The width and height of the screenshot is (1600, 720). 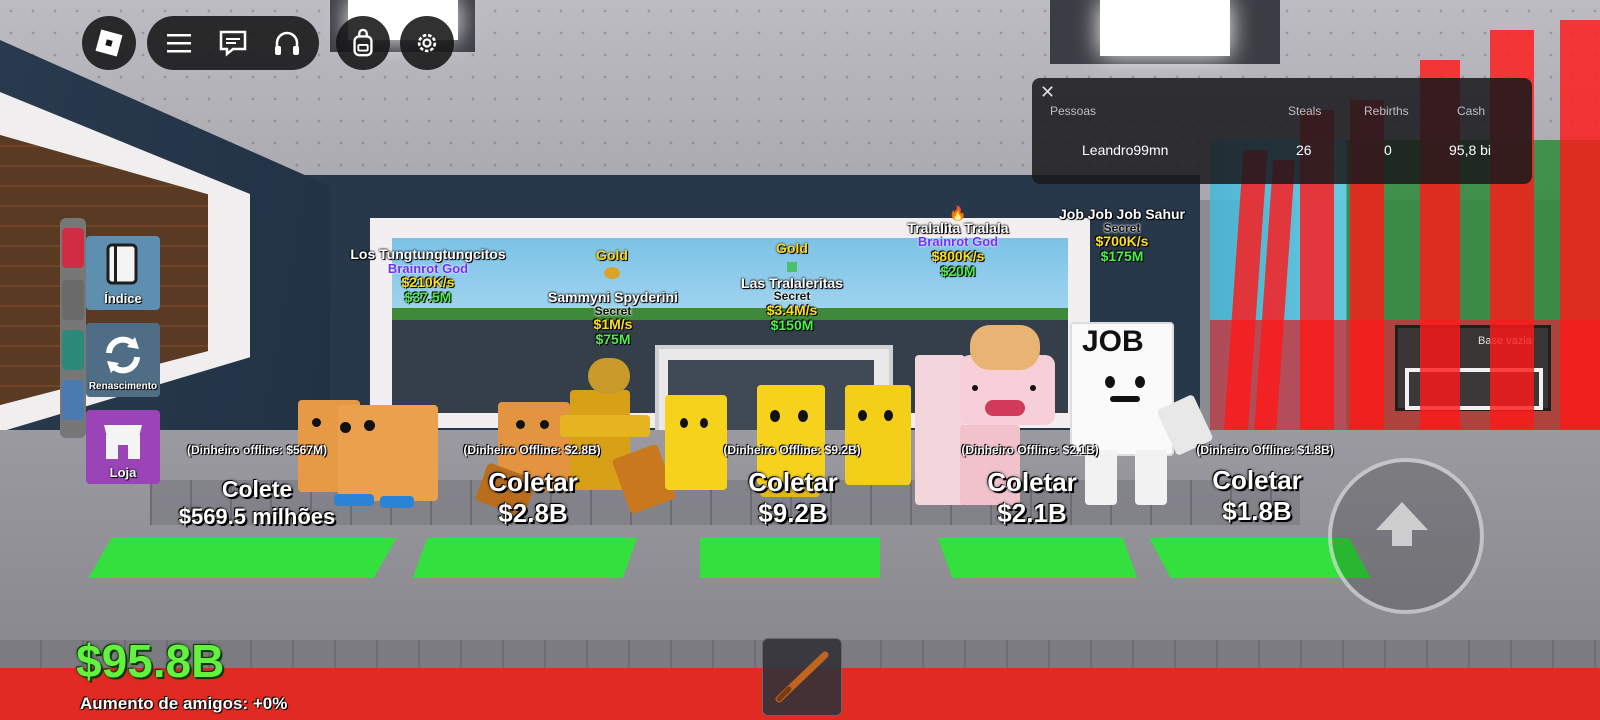 What do you see at coordinates (792, 450) in the screenshot?
I see `offline-money-label: (Dinheiro Offline: $9.2B)` at bounding box center [792, 450].